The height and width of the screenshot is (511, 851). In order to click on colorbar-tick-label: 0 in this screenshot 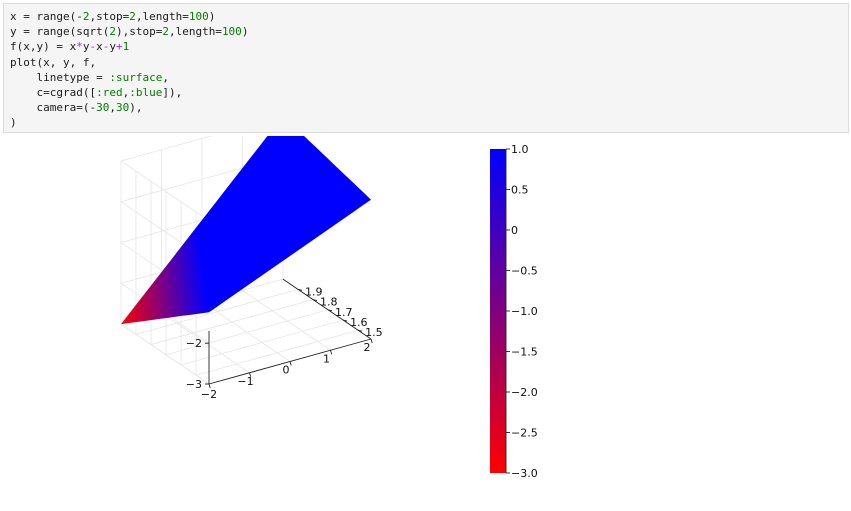, I will do `click(514, 230)`.